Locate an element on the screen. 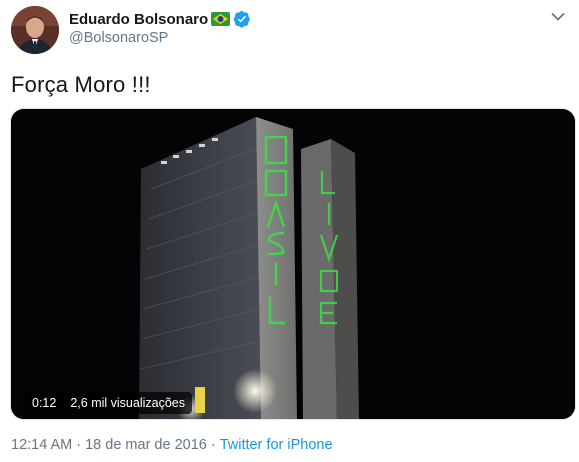 Image resolution: width=579 pixels, height=462 pixels. display-name: Eduardo Bolsonaro is located at coordinates (138, 19).